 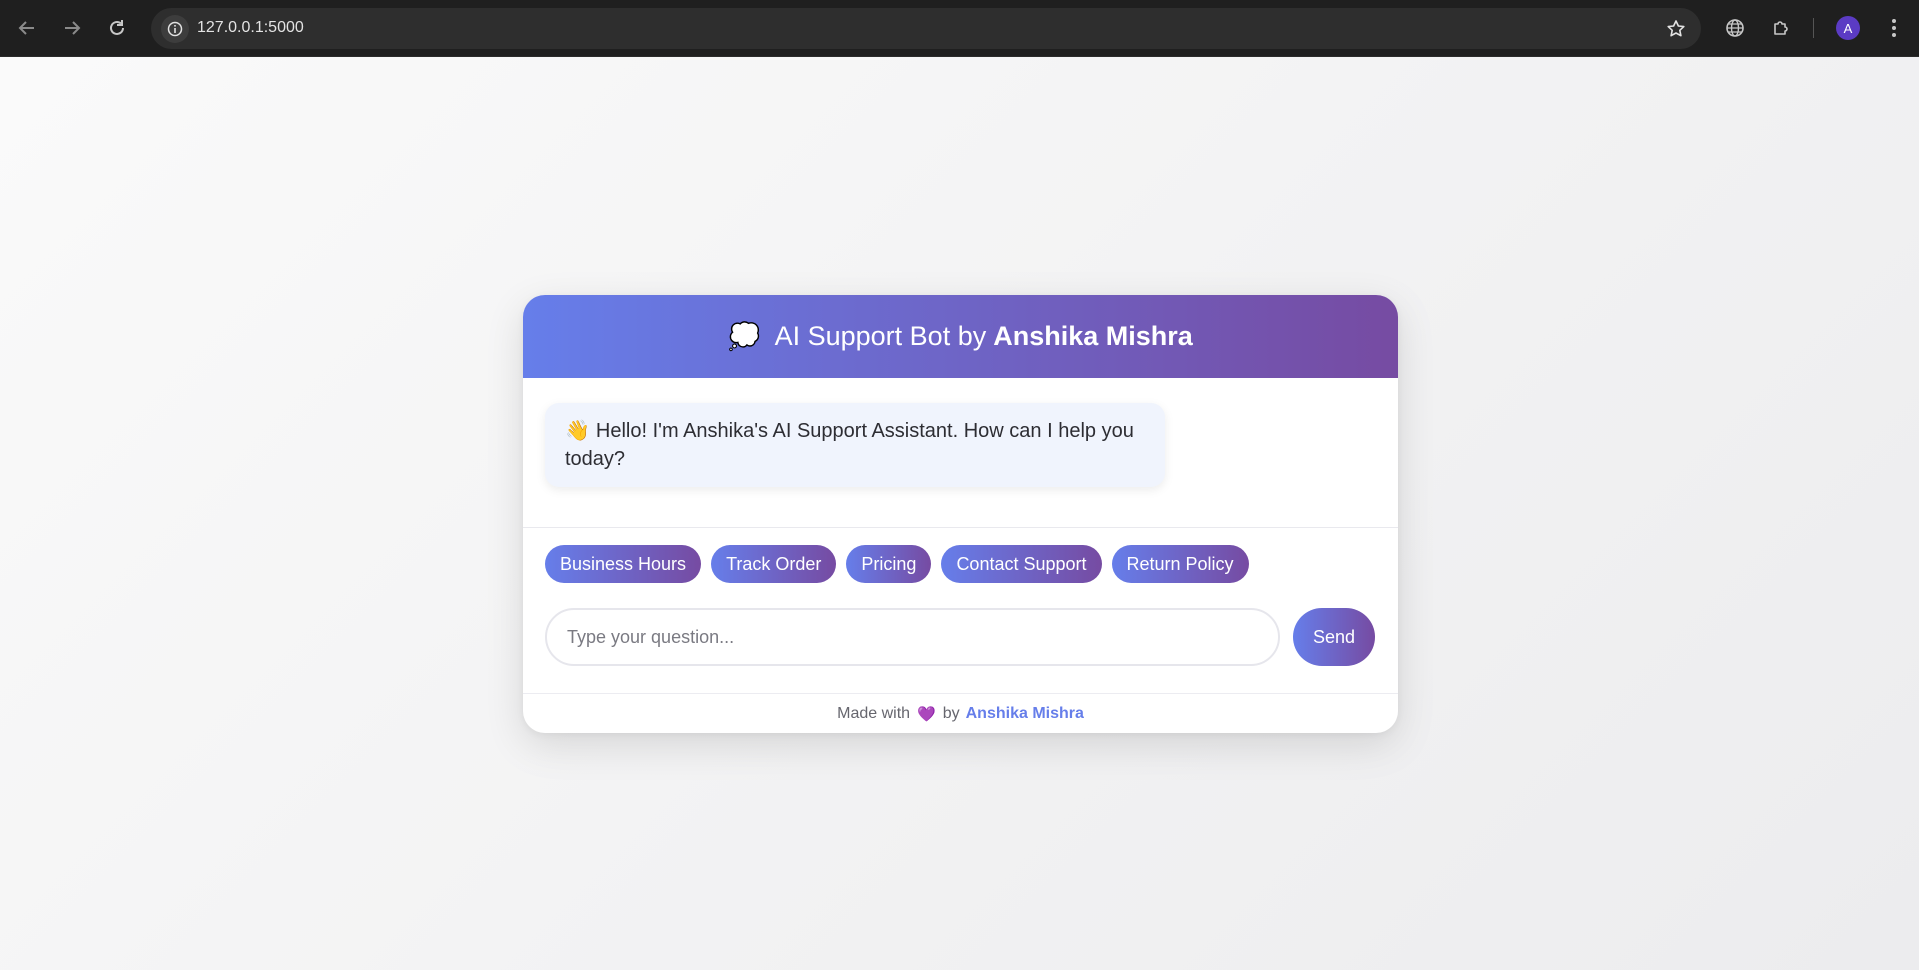 I want to click on quick-reply-track-order: Track Order, so click(x=774, y=564).